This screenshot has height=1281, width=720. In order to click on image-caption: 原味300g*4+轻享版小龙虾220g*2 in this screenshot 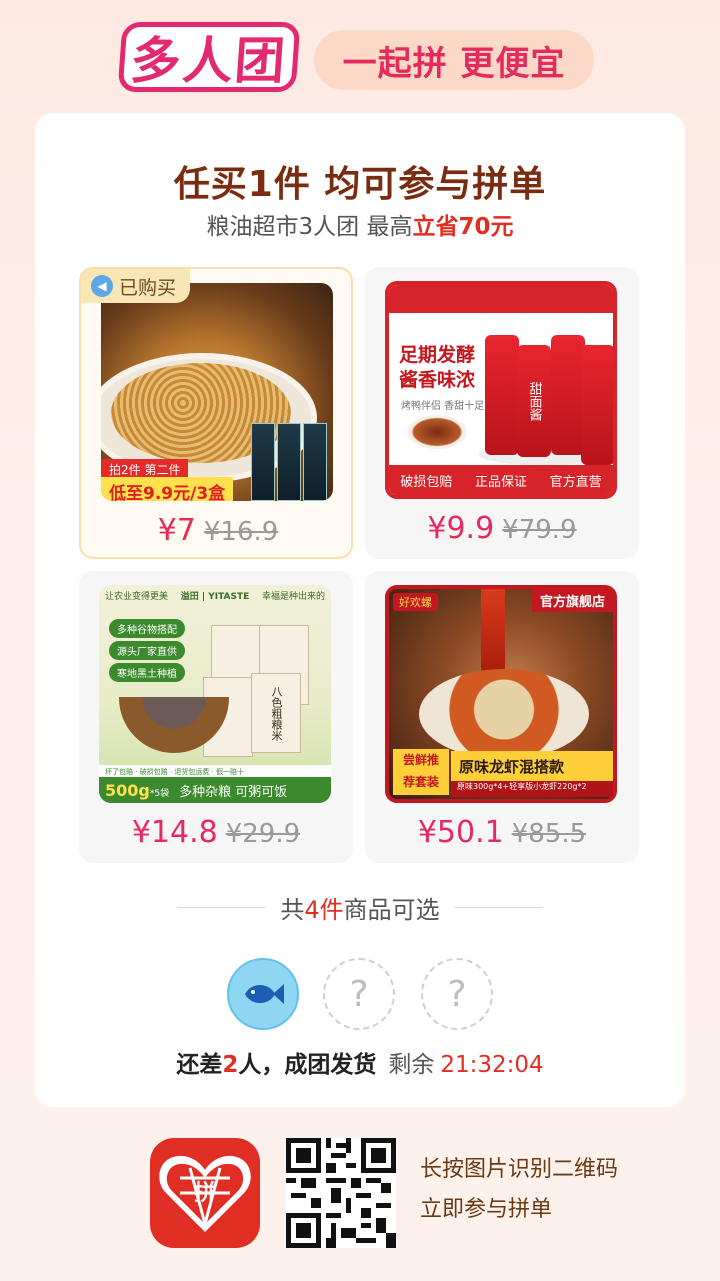, I will do `click(532, 789)`.